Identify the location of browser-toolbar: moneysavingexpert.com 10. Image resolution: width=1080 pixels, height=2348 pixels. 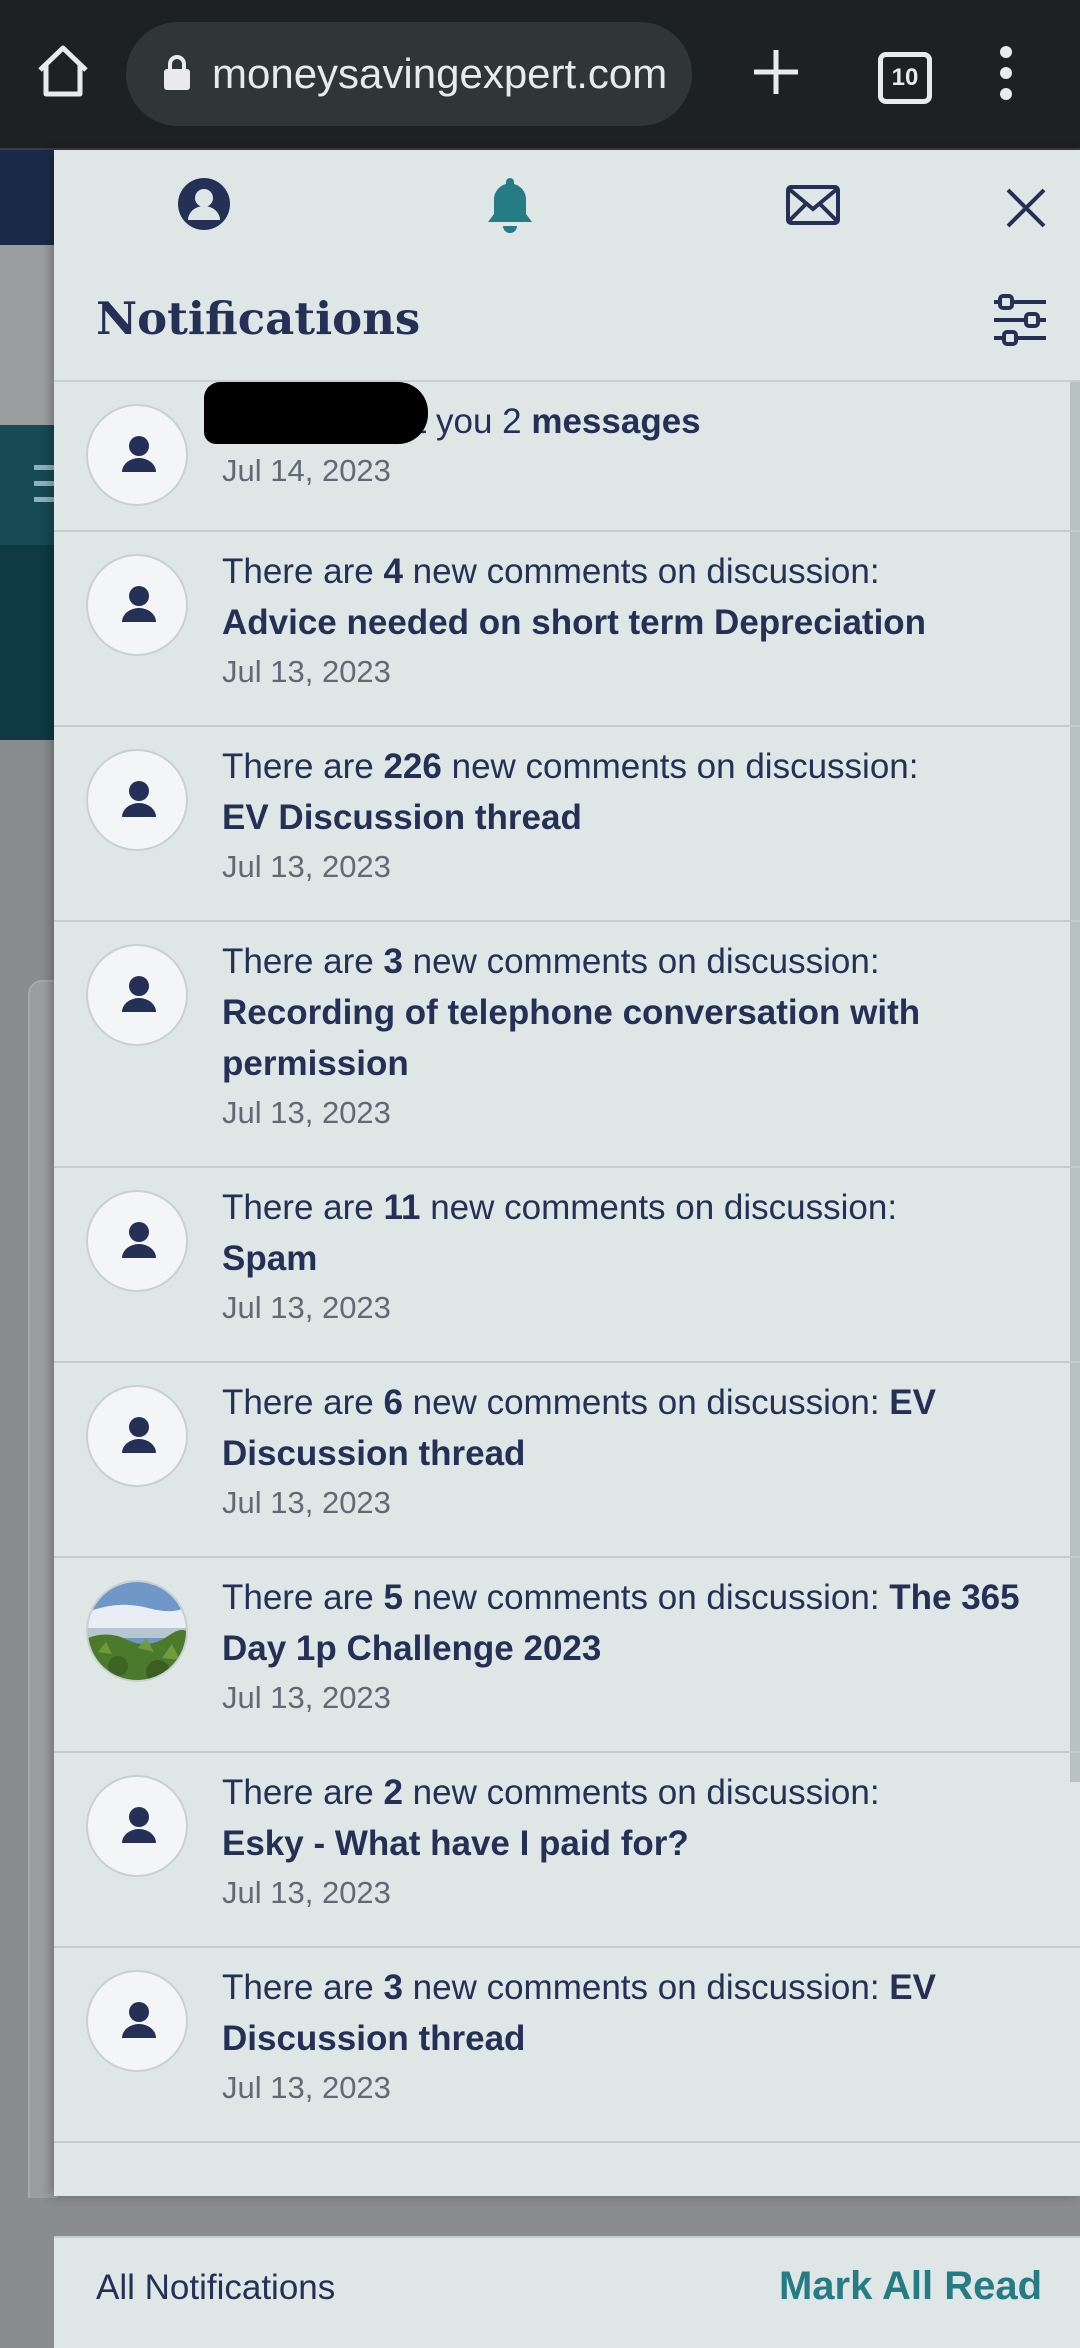
(540, 75).